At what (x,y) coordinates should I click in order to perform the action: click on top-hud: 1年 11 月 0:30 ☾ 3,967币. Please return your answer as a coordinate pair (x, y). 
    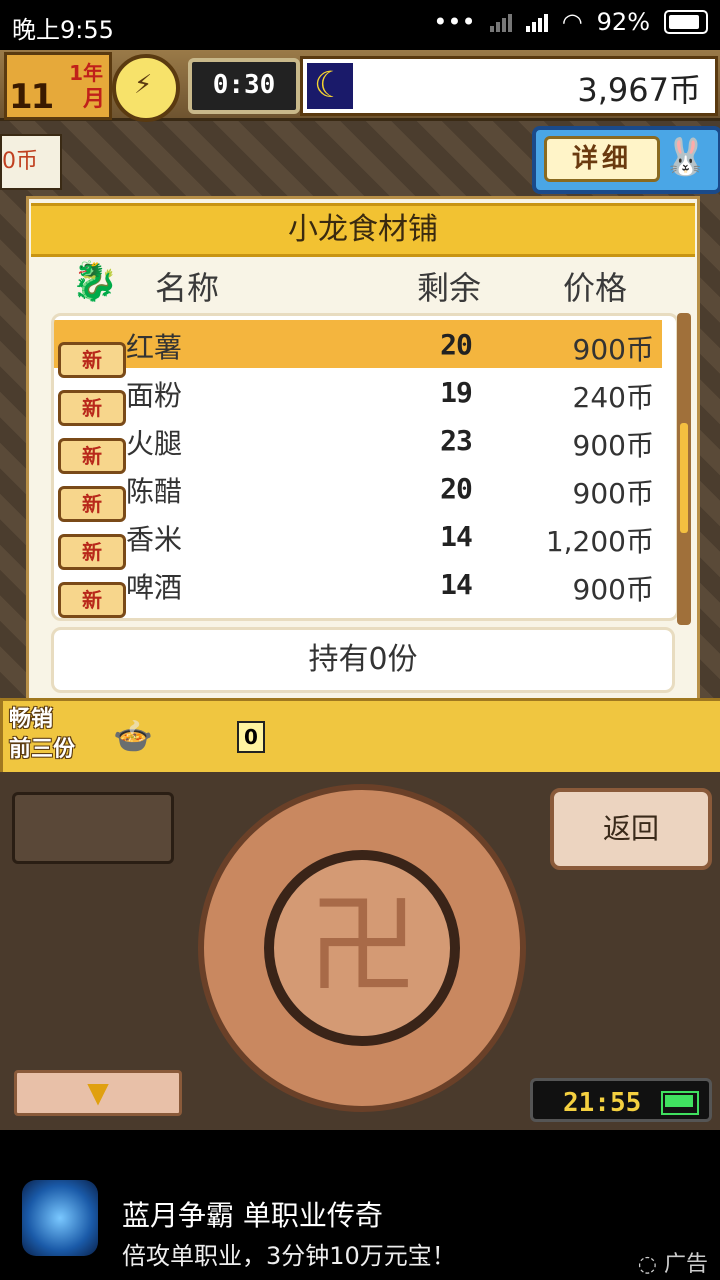
    Looking at the image, I should click on (360, 86).